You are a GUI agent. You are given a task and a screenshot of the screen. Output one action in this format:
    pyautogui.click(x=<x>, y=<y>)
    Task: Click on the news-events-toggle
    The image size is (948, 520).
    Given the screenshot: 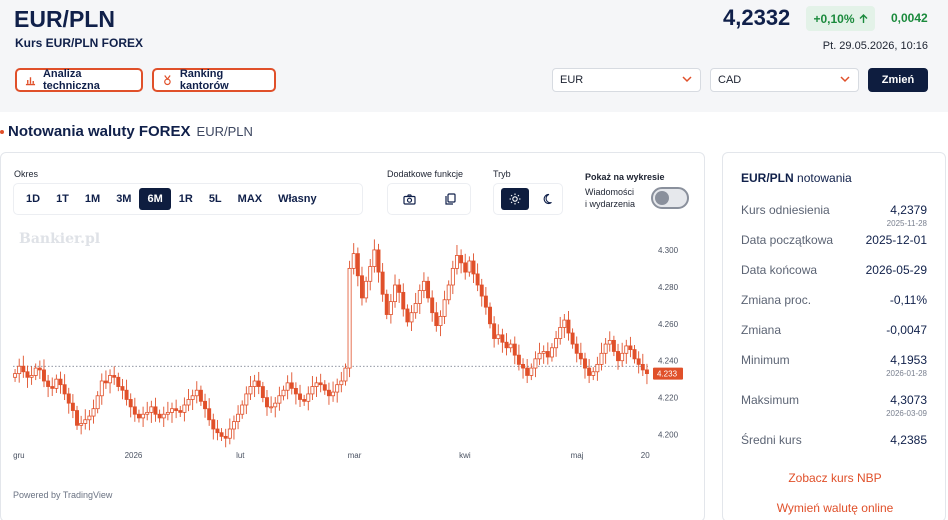 What is the action you would take?
    pyautogui.click(x=670, y=198)
    